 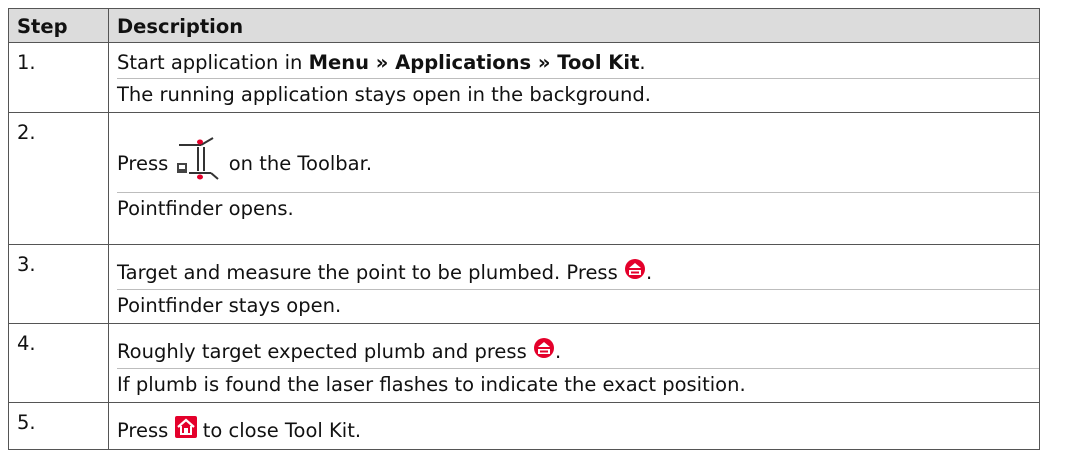 What do you see at coordinates (578, 431) in the screenshot?
I see `description-line: Press to close Tool Kit.` at bounding box center [578, 431].